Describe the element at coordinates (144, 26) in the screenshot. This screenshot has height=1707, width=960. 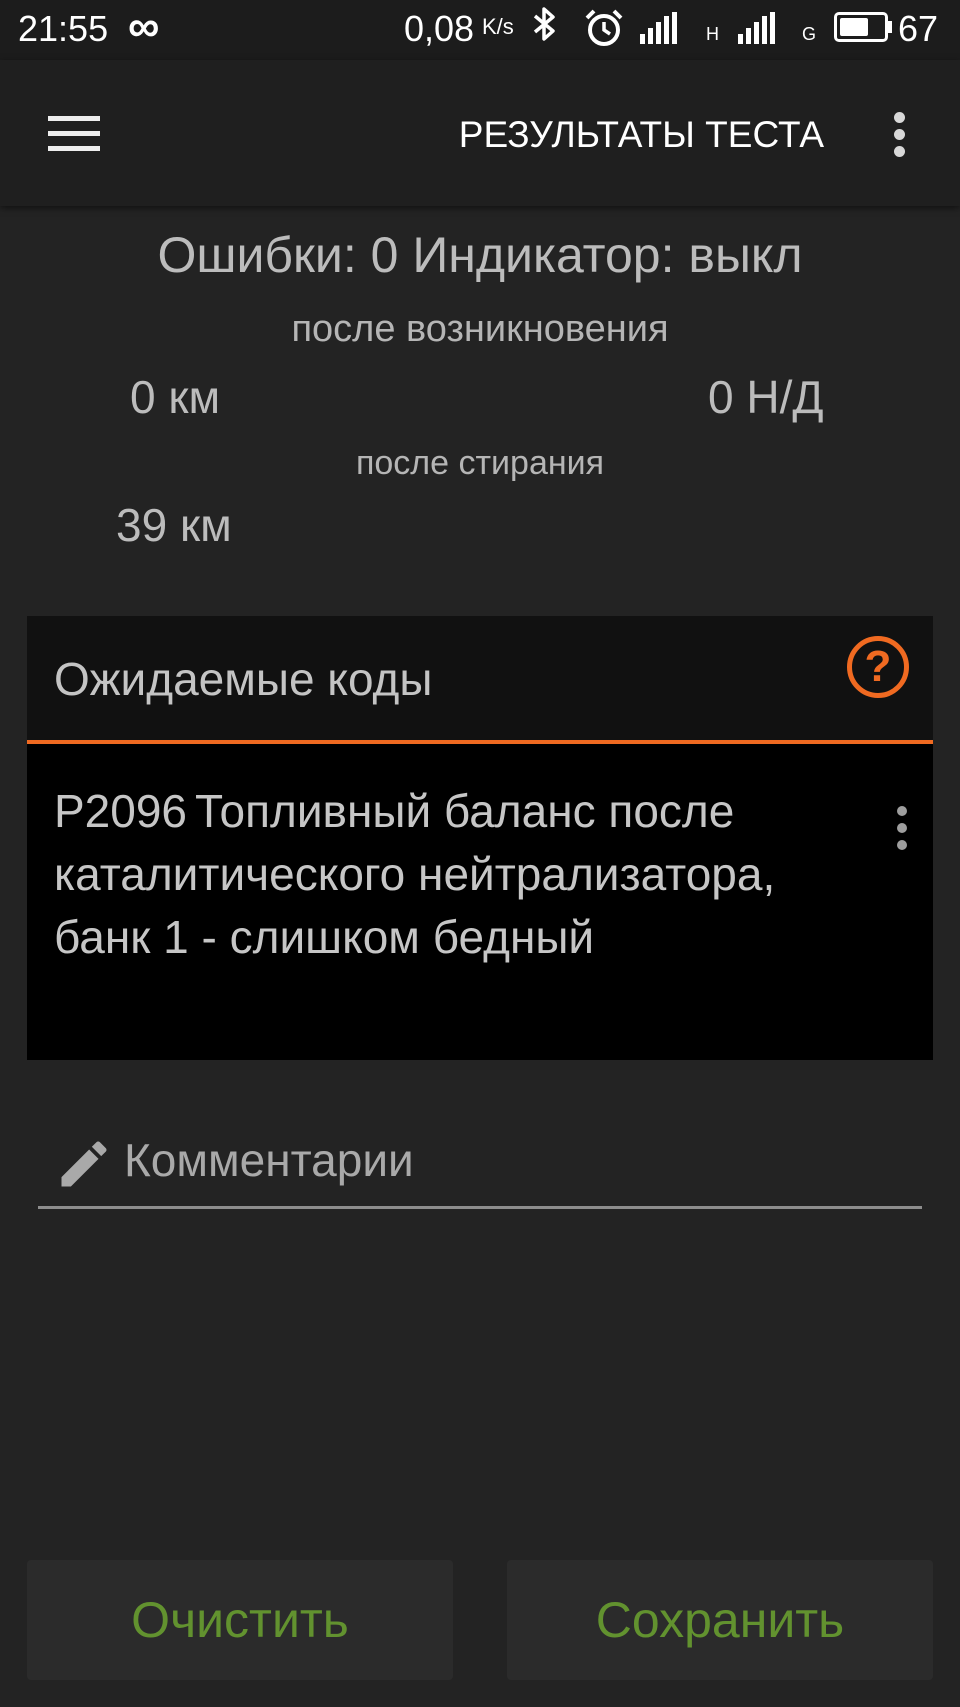
I see `sync-icon: ∞` at that location.